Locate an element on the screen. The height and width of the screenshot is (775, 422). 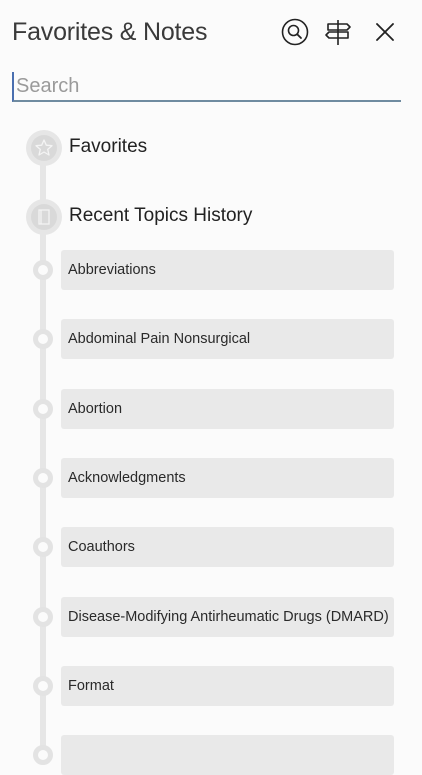
search-button is located at coordinates (295, 32).